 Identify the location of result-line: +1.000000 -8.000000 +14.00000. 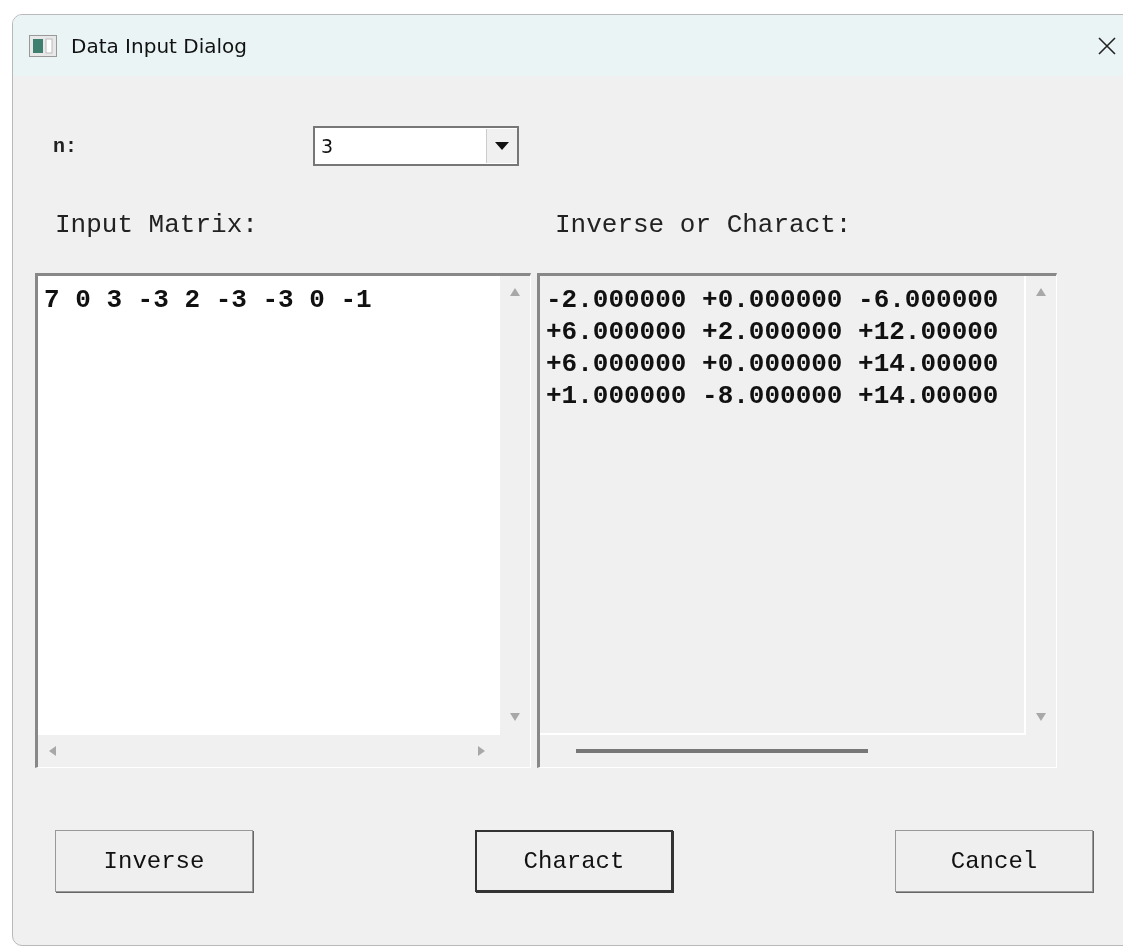
(773, 396).